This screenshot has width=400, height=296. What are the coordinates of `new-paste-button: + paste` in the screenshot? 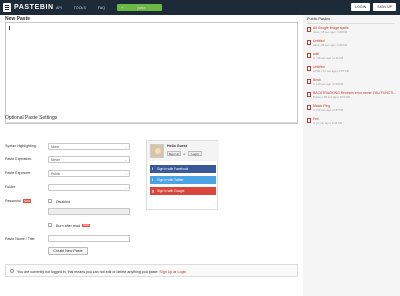 It's located at (139, 7).